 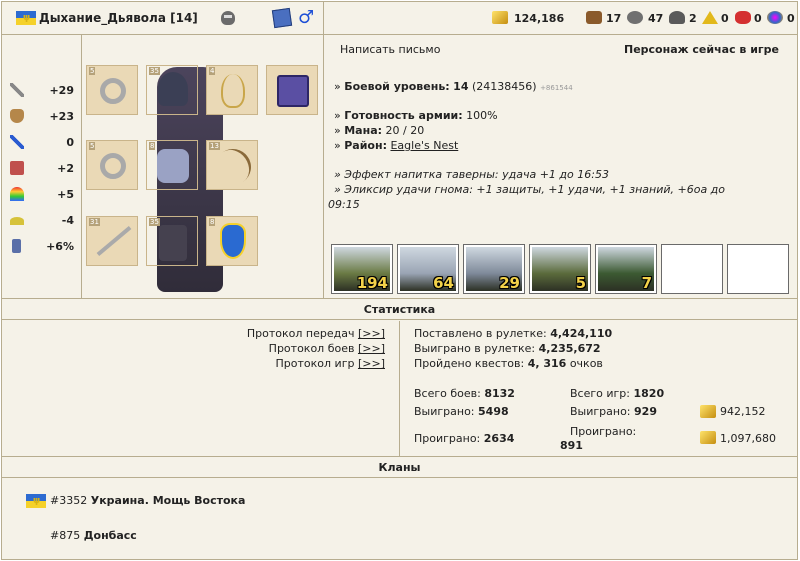 I want to click on tome-icon, so click(x=293, y=91).